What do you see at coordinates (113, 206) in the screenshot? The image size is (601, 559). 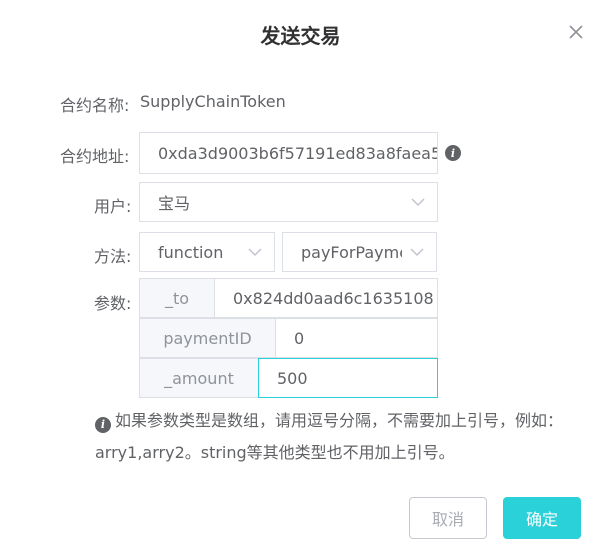 I see `user-label: 用户:` at bounding box center [113, 206].